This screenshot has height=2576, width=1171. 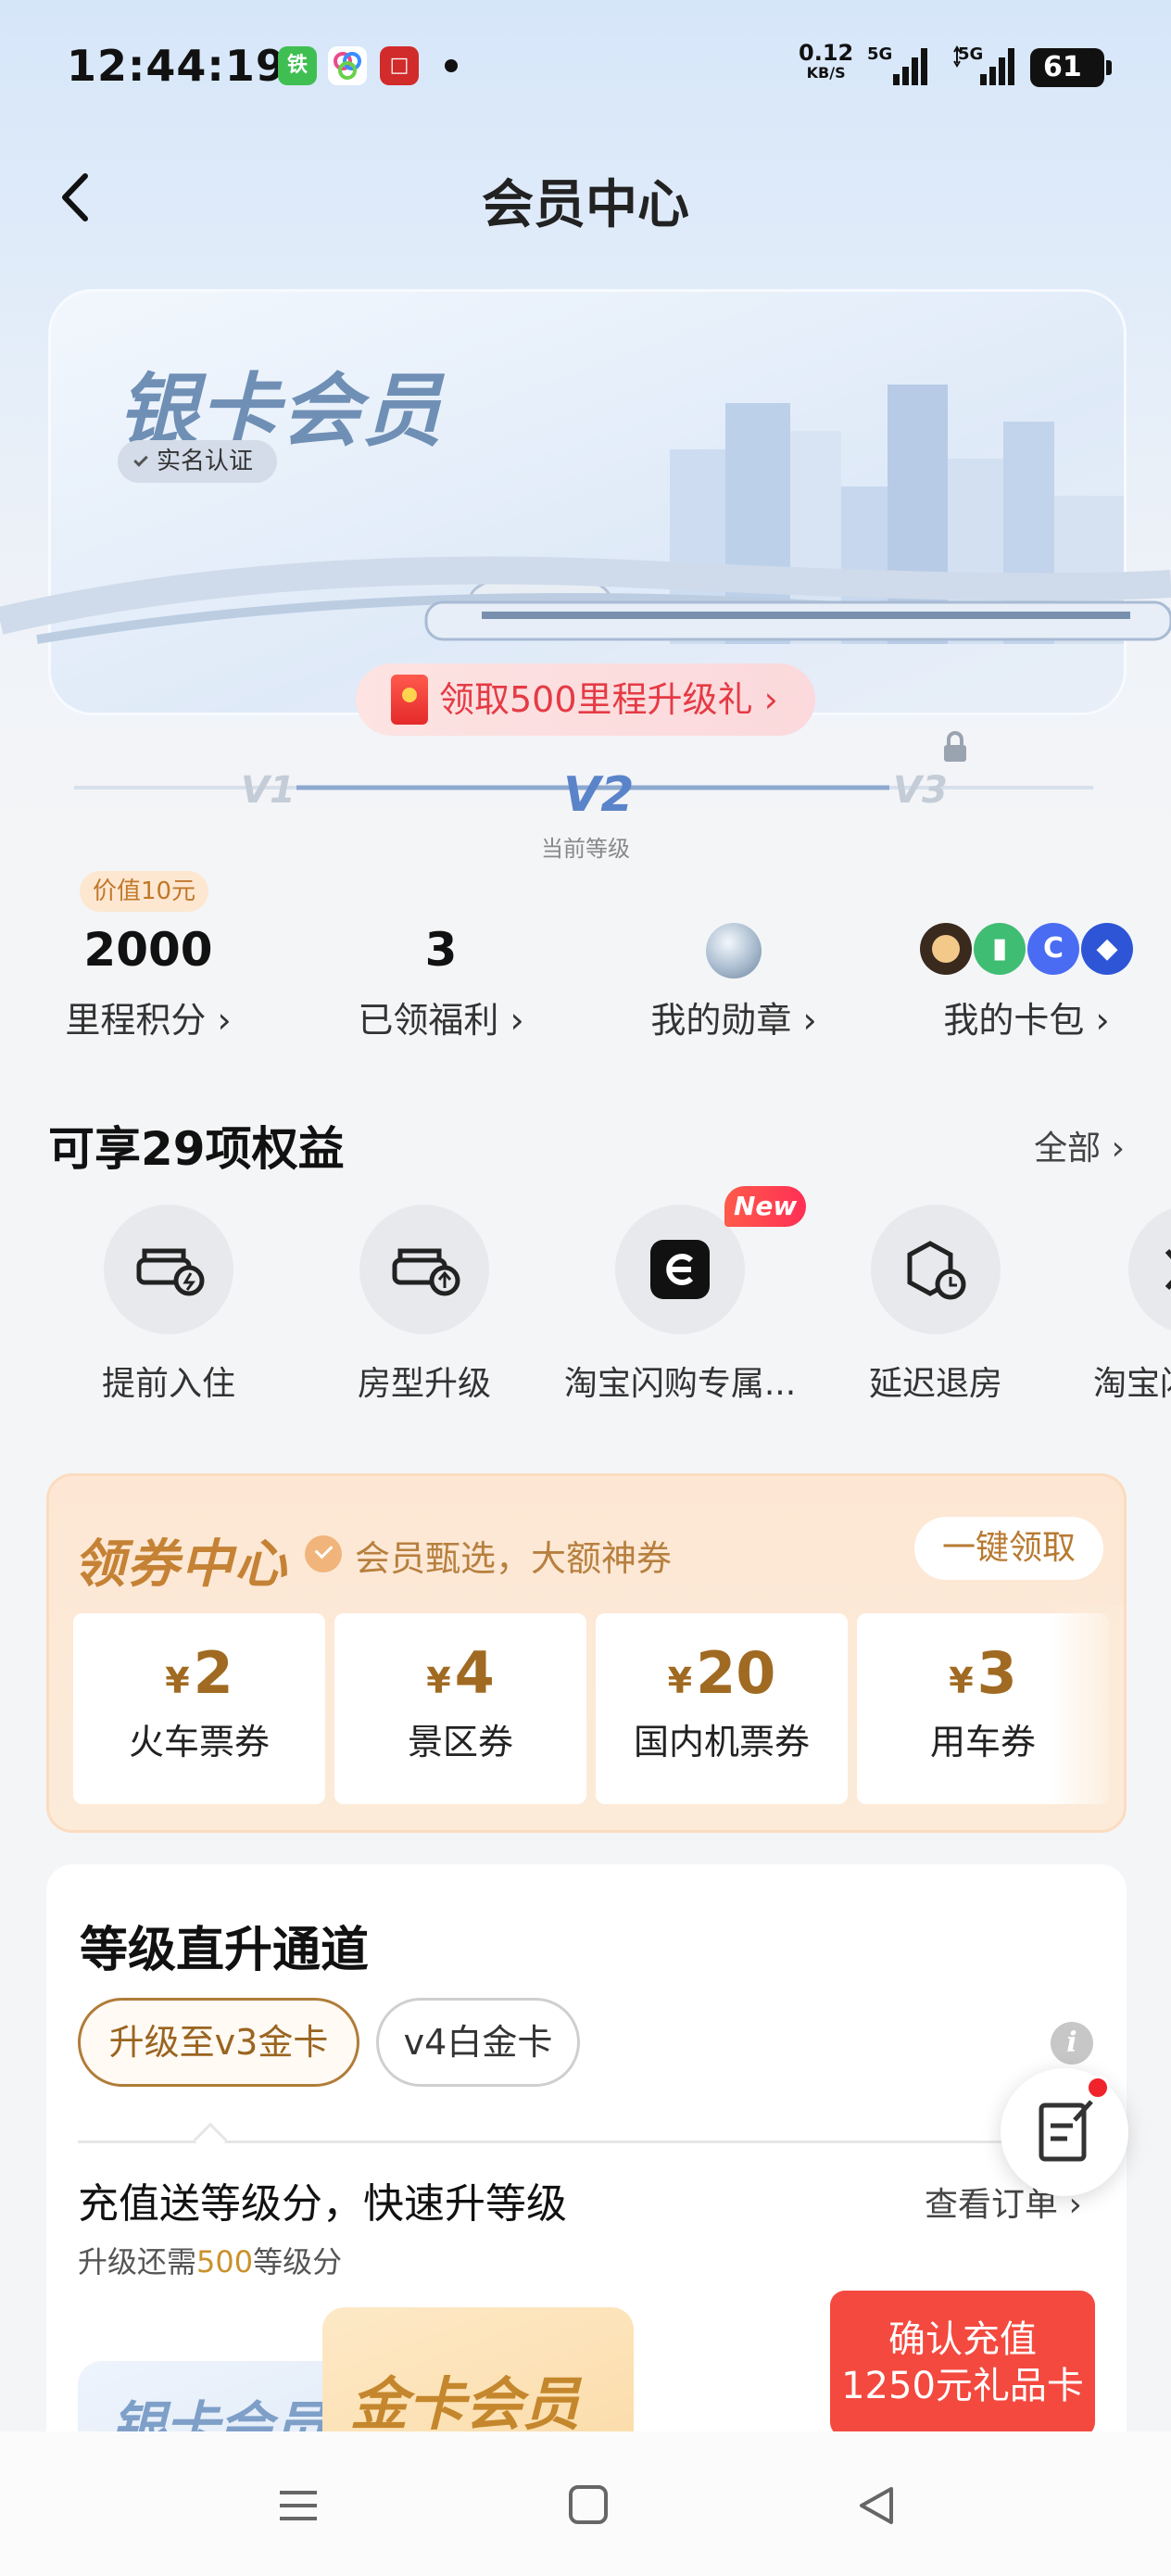 I want to click on red-envelope-icon, so click(x=410, y=700).